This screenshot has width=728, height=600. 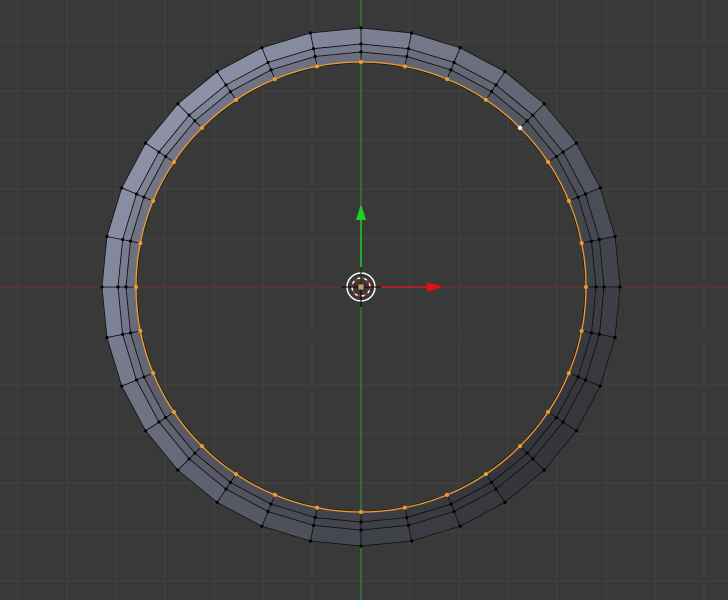 I want to click on object-origin-icon, so click(x=361, y=287).